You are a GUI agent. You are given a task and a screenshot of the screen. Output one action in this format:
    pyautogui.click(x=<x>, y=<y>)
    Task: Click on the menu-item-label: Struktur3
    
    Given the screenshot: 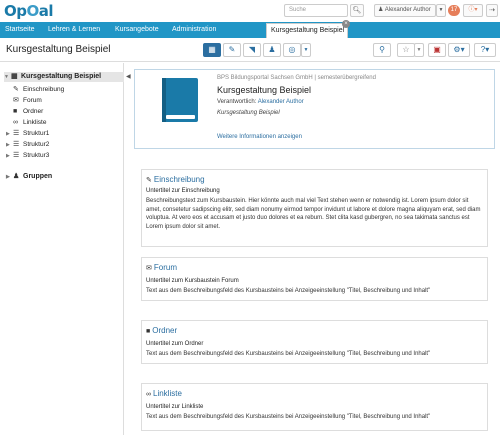 What is the action you would take?
    pyautogui.click(x=36, y=155)
    